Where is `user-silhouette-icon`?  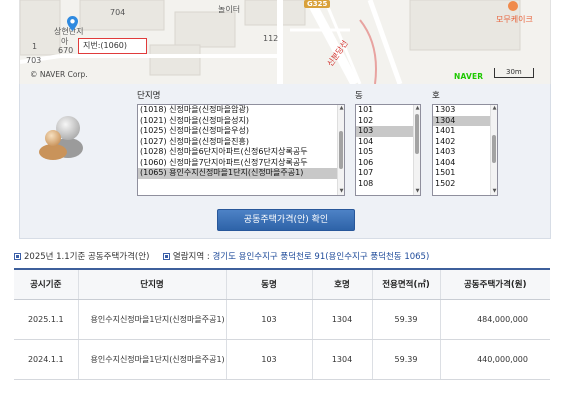
user-silhouette-icon is located at coordinates (61, 138).